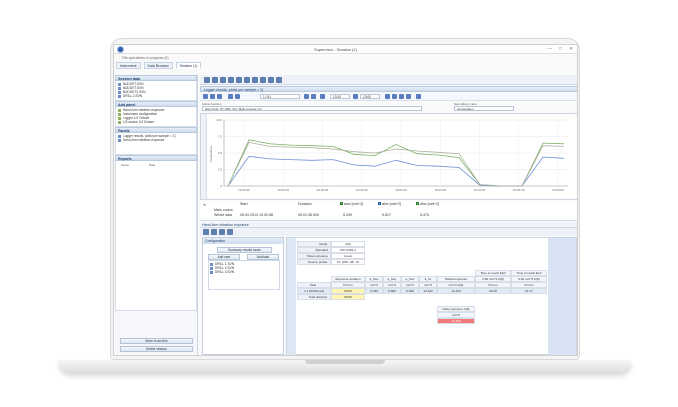 This screenshot has height=407, width=678. What do you see at coordinates (128, 65) in the screenshot?
I see `tab-instrument: Instrument` at bounding box center [128, 65].